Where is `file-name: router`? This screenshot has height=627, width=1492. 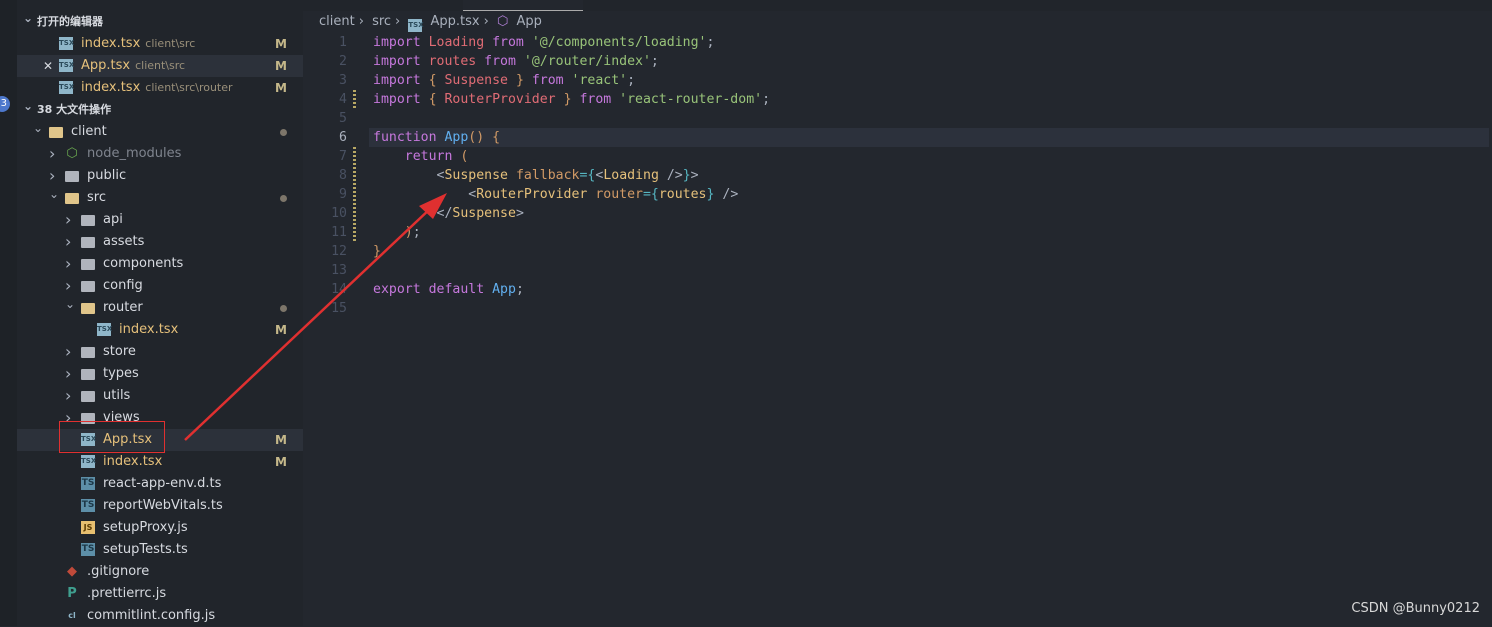 file-name: router is located at coordinates (123, 307).